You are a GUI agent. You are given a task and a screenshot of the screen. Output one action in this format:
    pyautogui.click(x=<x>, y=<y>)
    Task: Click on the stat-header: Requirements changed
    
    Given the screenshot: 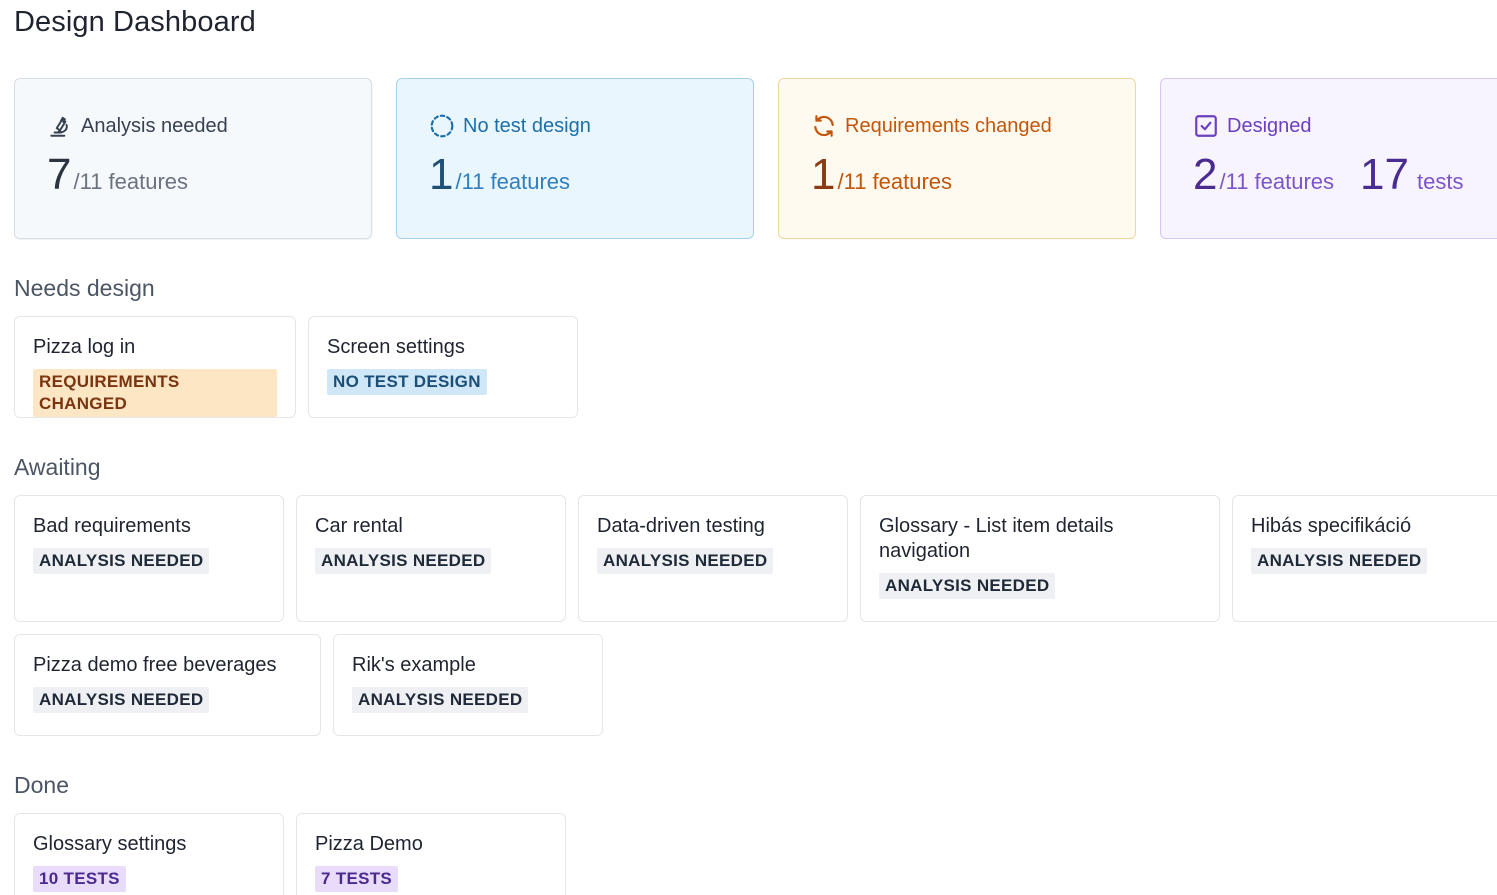 What is the action you would take?
    pyautogui.click(x=931, y=126)
    